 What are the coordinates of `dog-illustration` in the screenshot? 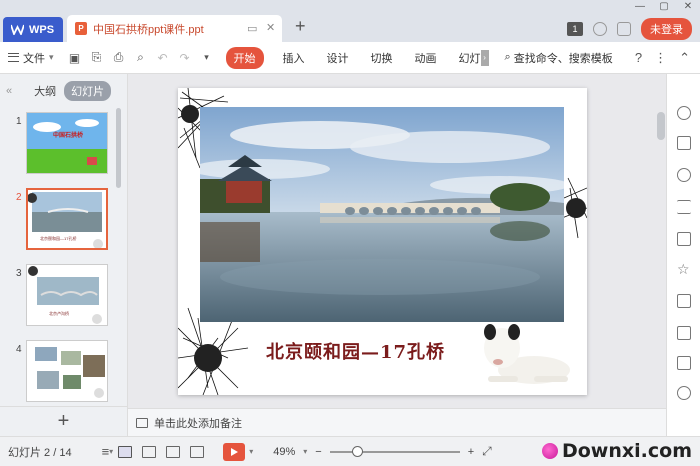 It's located at (527, 354).